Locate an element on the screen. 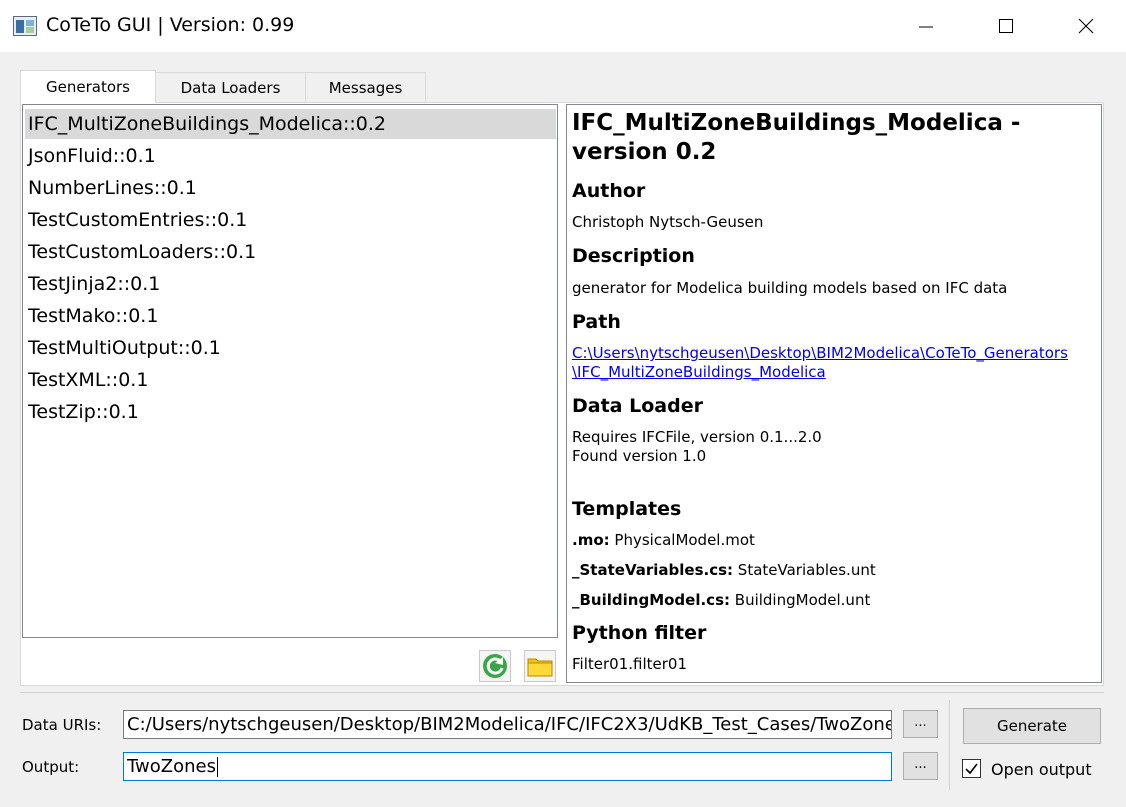 The height and width of the screenshot is (807, 1126). title-bar: CoTeTo GUI | Version: 0.99 is located at coordinates (563, 26).